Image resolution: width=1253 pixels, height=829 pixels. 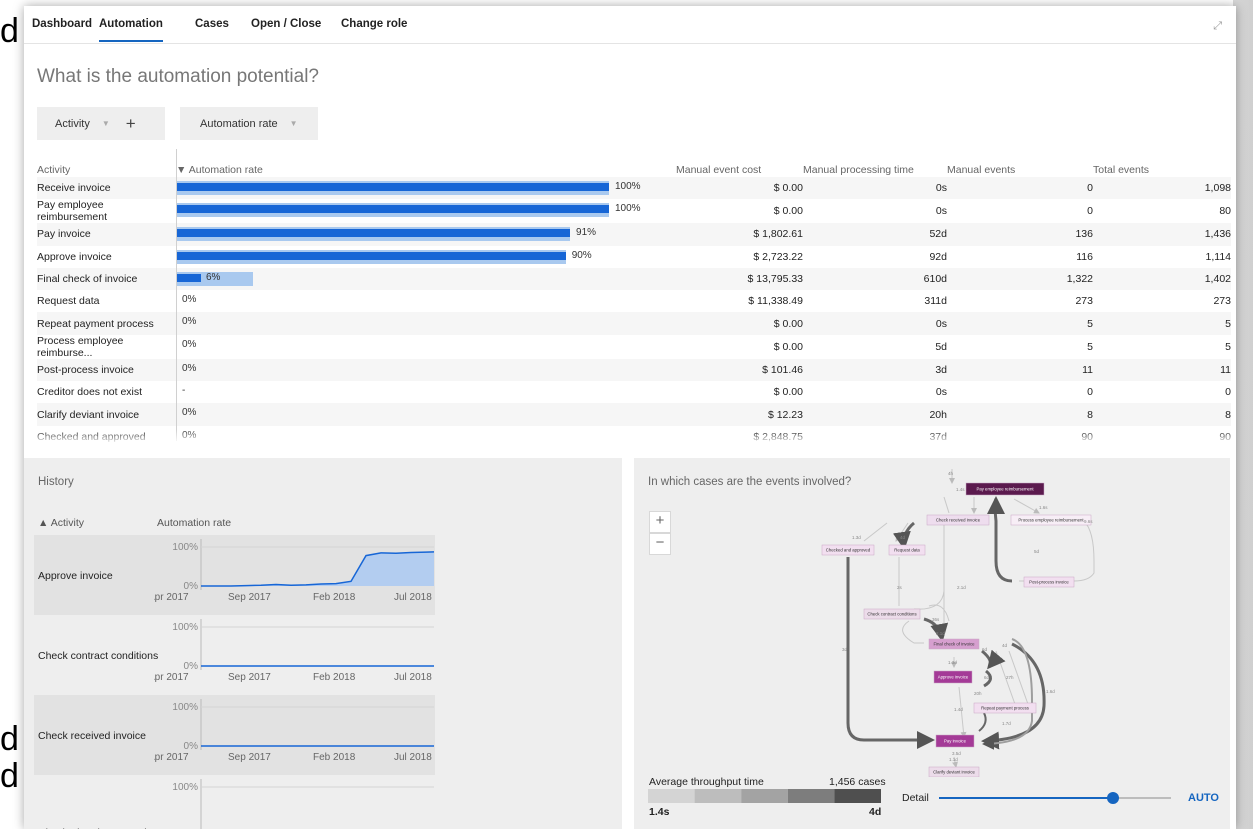 What do you see at coordinates (74, 256) in the screenshot?
I see `activity-cell: Approve invoice` at bounding box center [74, 256].